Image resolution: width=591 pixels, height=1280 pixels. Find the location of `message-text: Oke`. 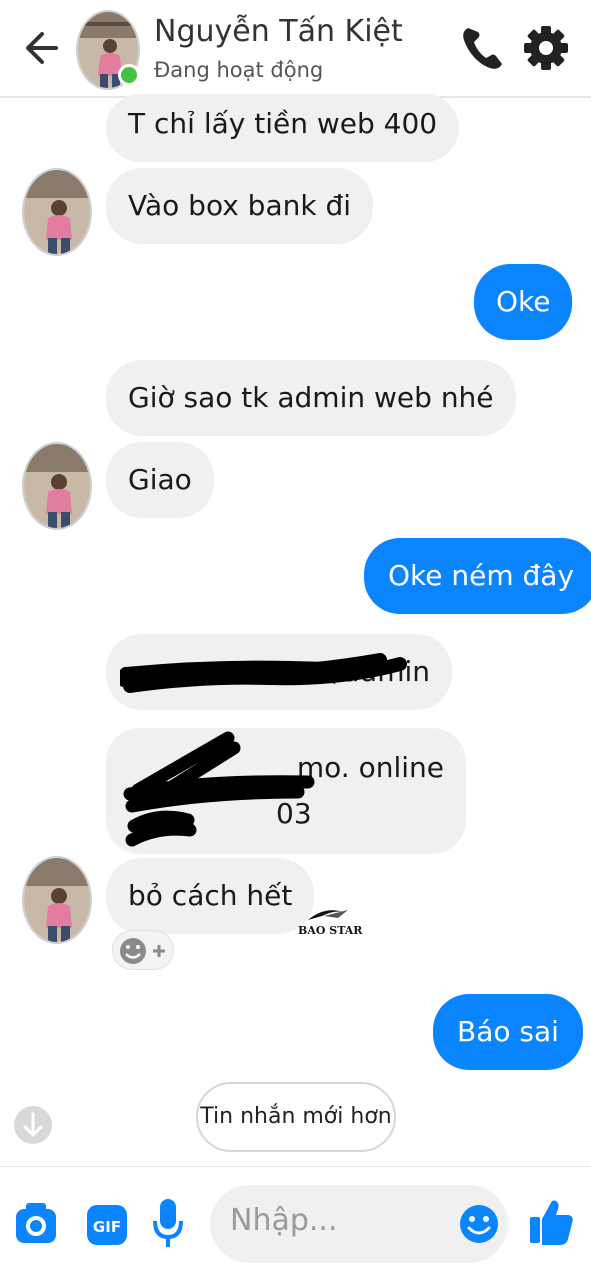

message-text: Oke is located at coordinates (523, 301).